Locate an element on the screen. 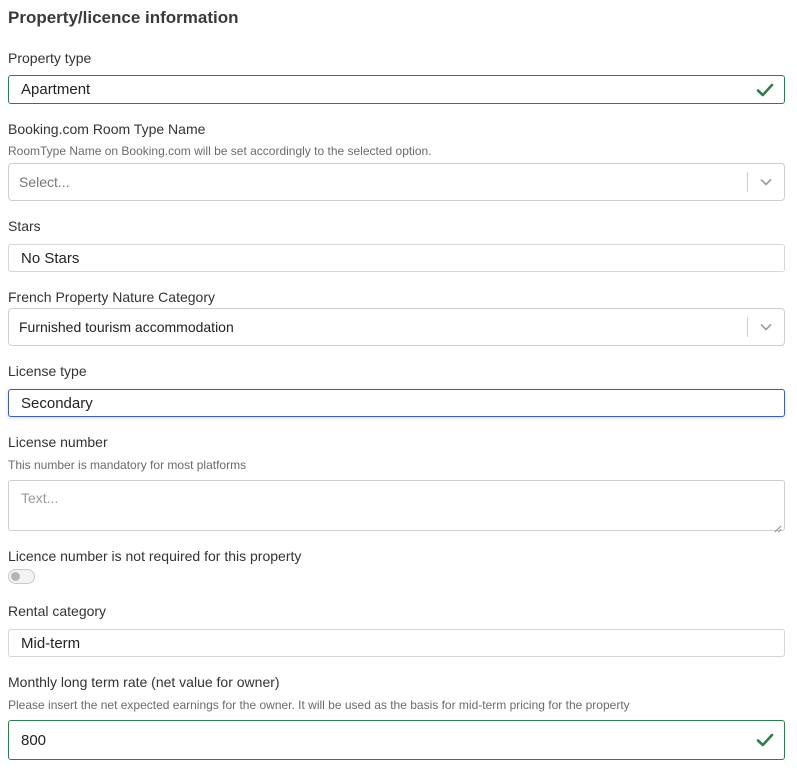  license-type-field: Secondary is located at coordinates (396, 403).